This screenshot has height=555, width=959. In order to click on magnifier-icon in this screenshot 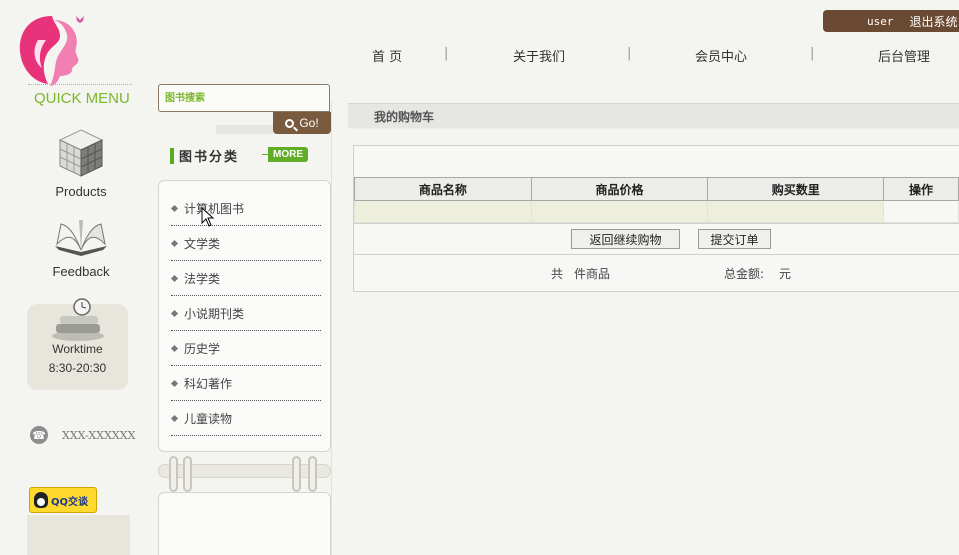, I will do `click(290, 123)`.